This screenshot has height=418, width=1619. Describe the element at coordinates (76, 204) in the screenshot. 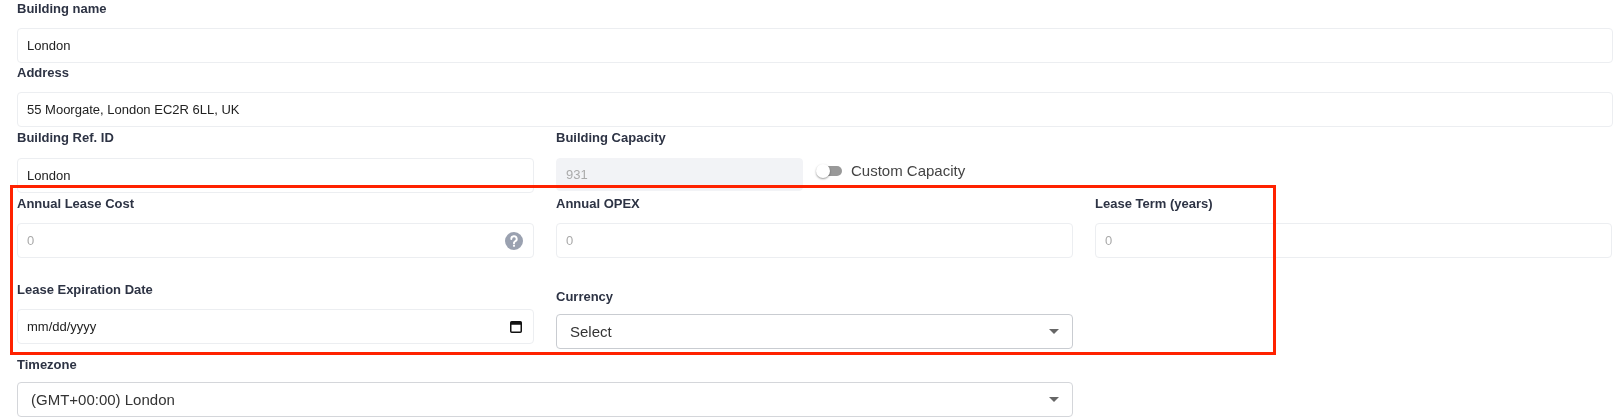

I see `field-label: Annual Lease Cost` at that location.